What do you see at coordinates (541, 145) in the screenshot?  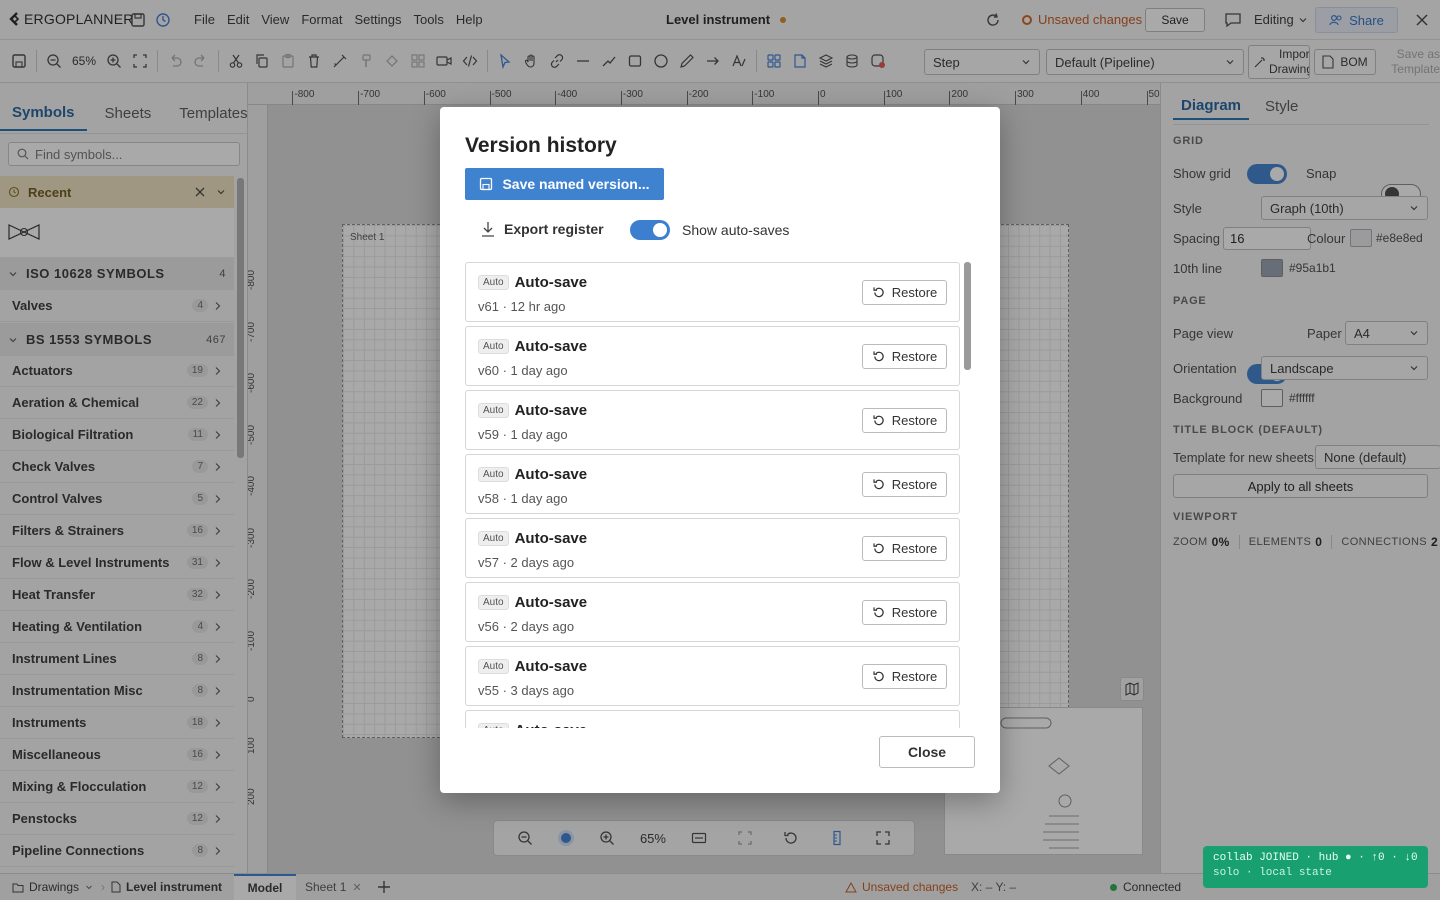 I see `dialog-title: Version history` at bounding box center [541, 145].